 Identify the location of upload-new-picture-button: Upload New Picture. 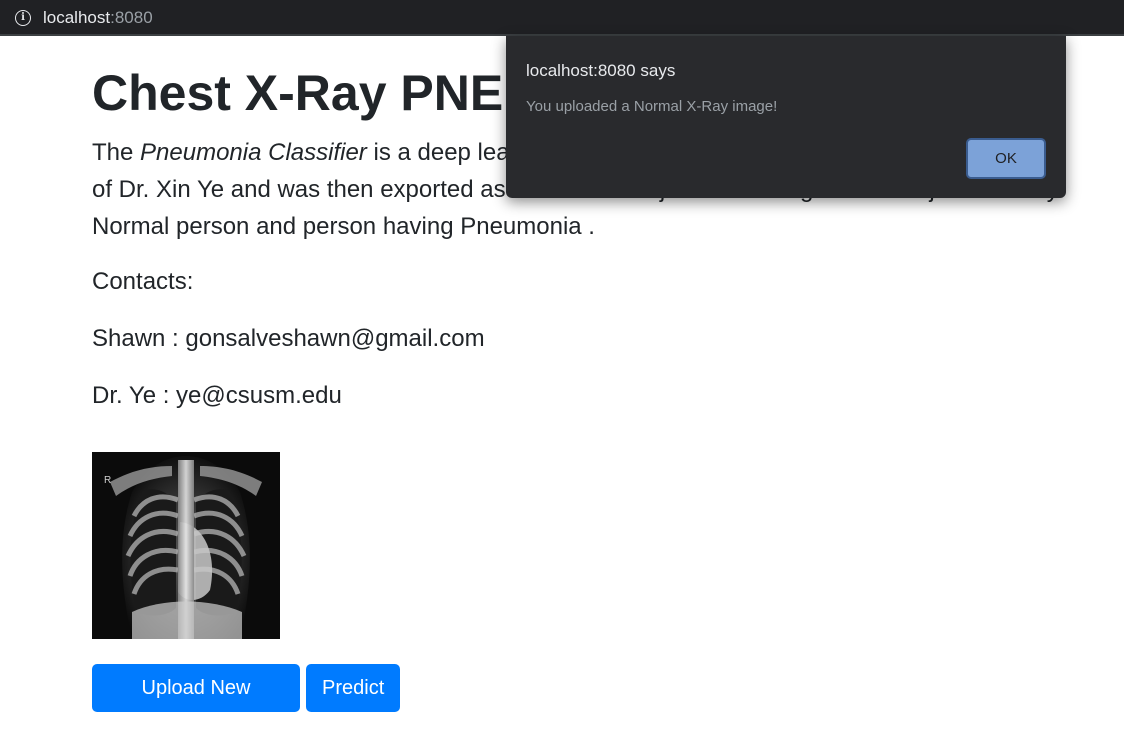
(196, 705).